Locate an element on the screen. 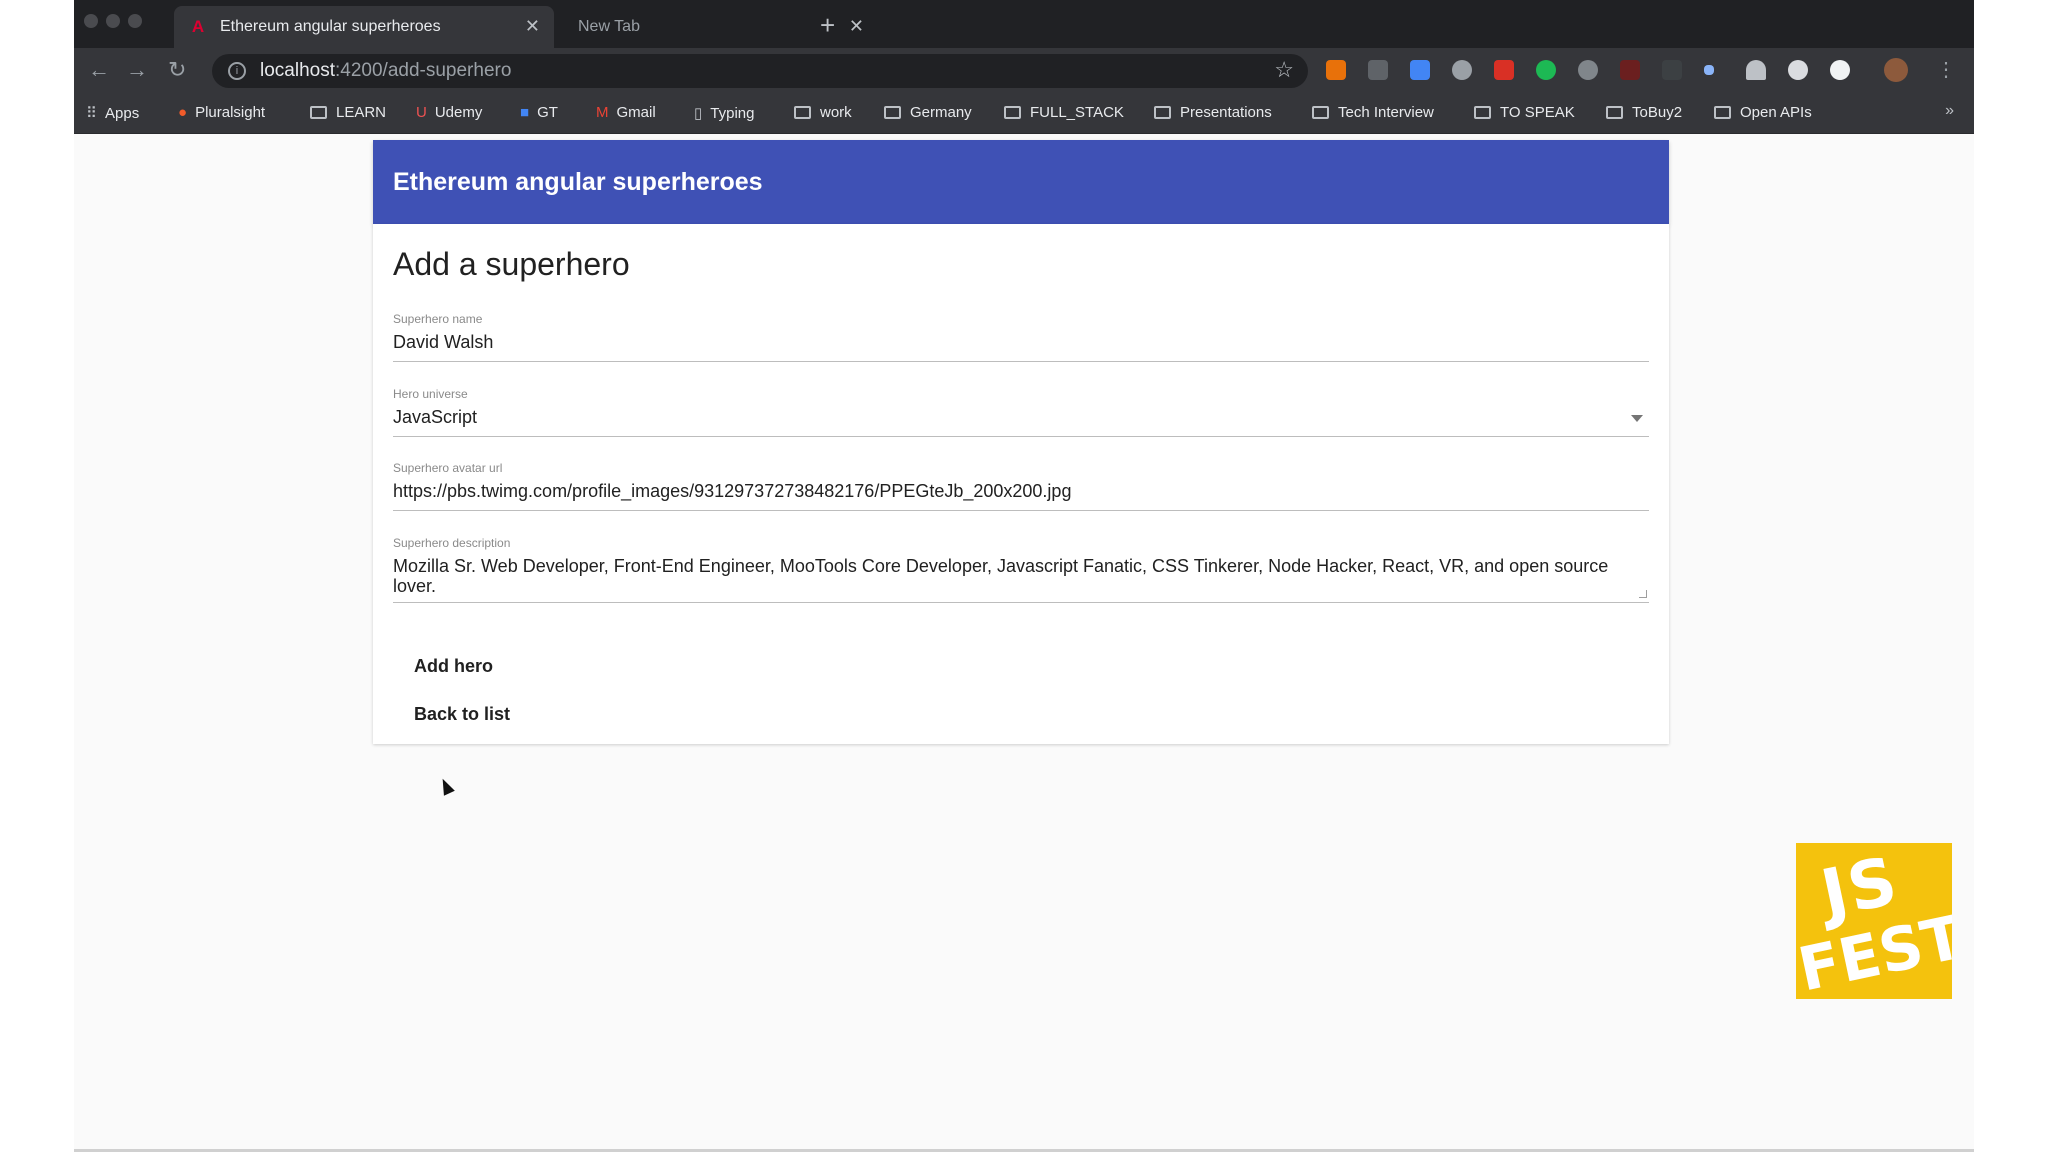 The width and height of the screenshot is (2048, 1152). hero-universe-label: Hero universe is located at coordinates (430, 394).